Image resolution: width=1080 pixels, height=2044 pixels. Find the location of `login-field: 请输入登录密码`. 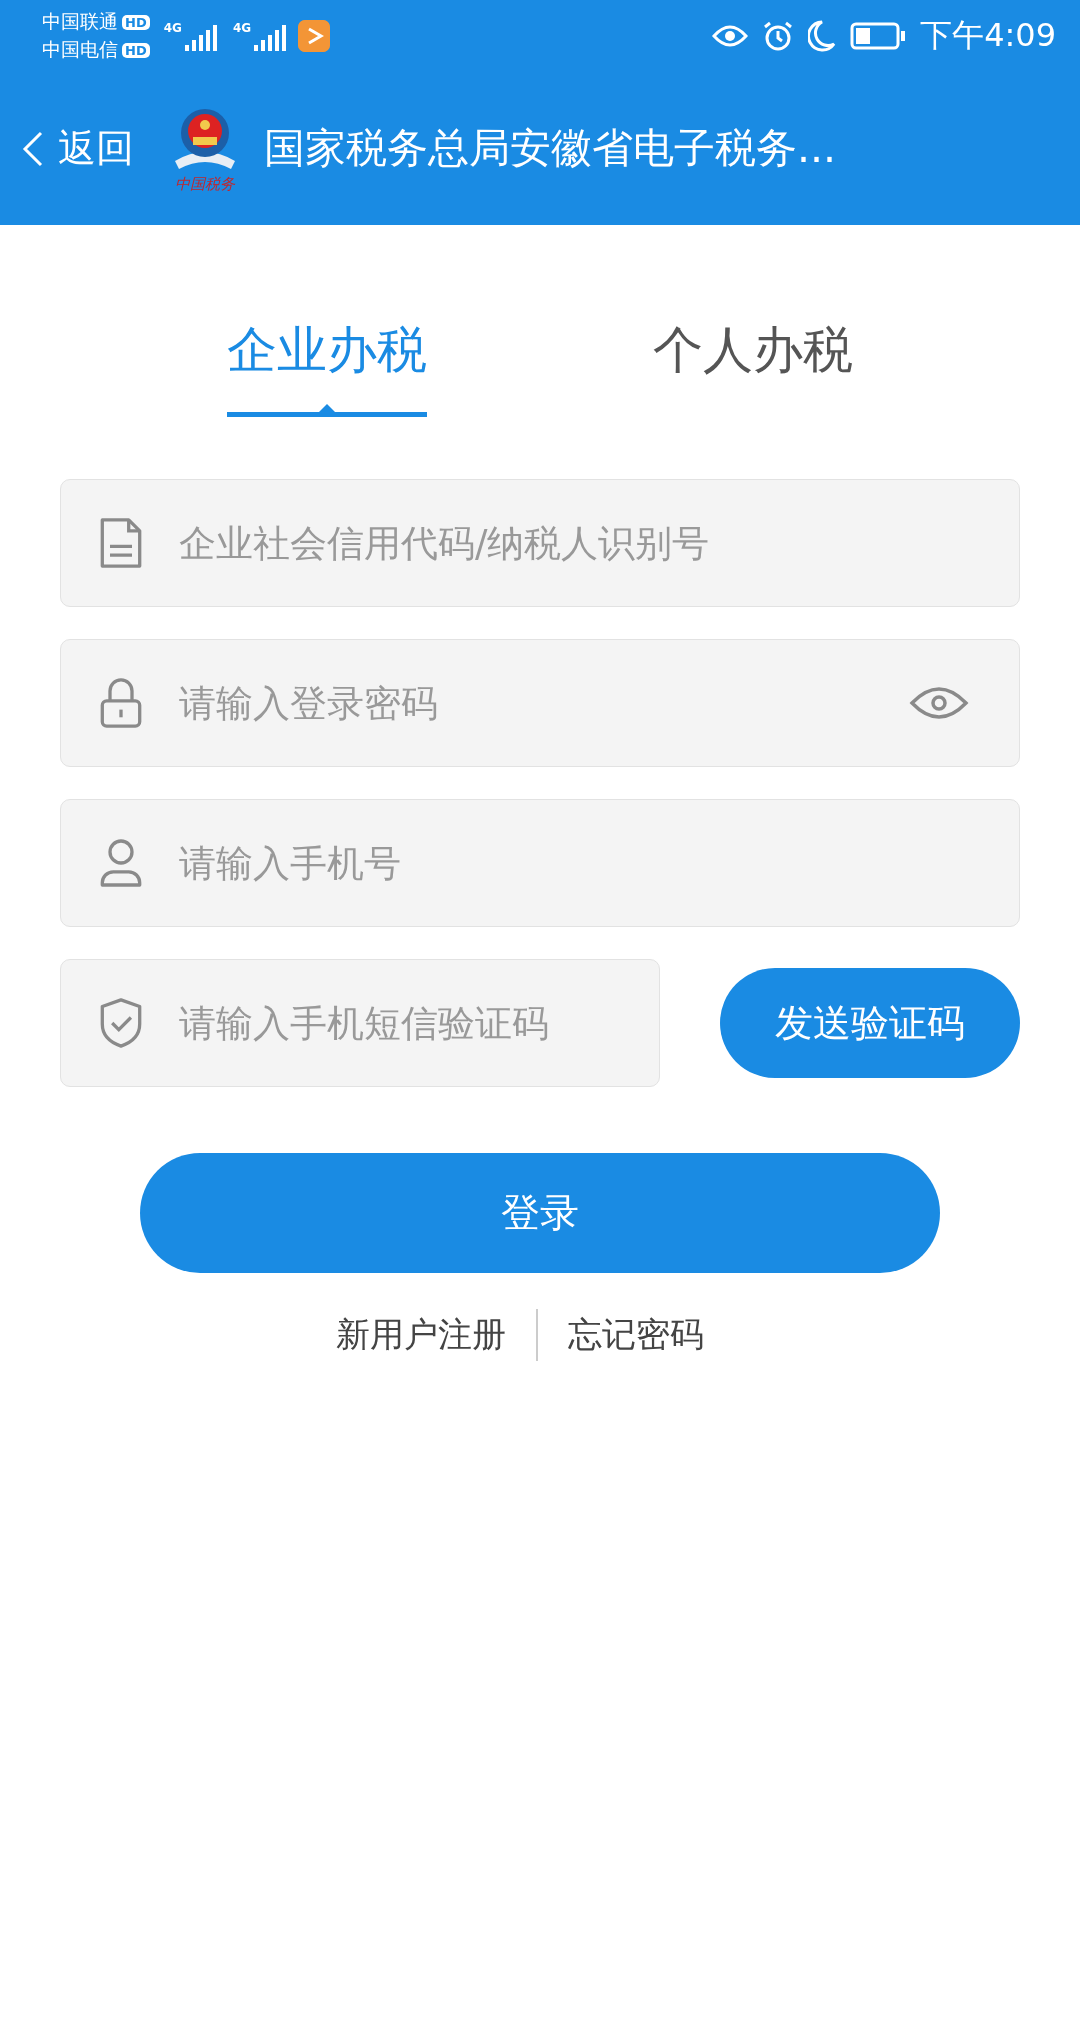

login-field: 请输入登录密码 is located at coordinates (540, 703).